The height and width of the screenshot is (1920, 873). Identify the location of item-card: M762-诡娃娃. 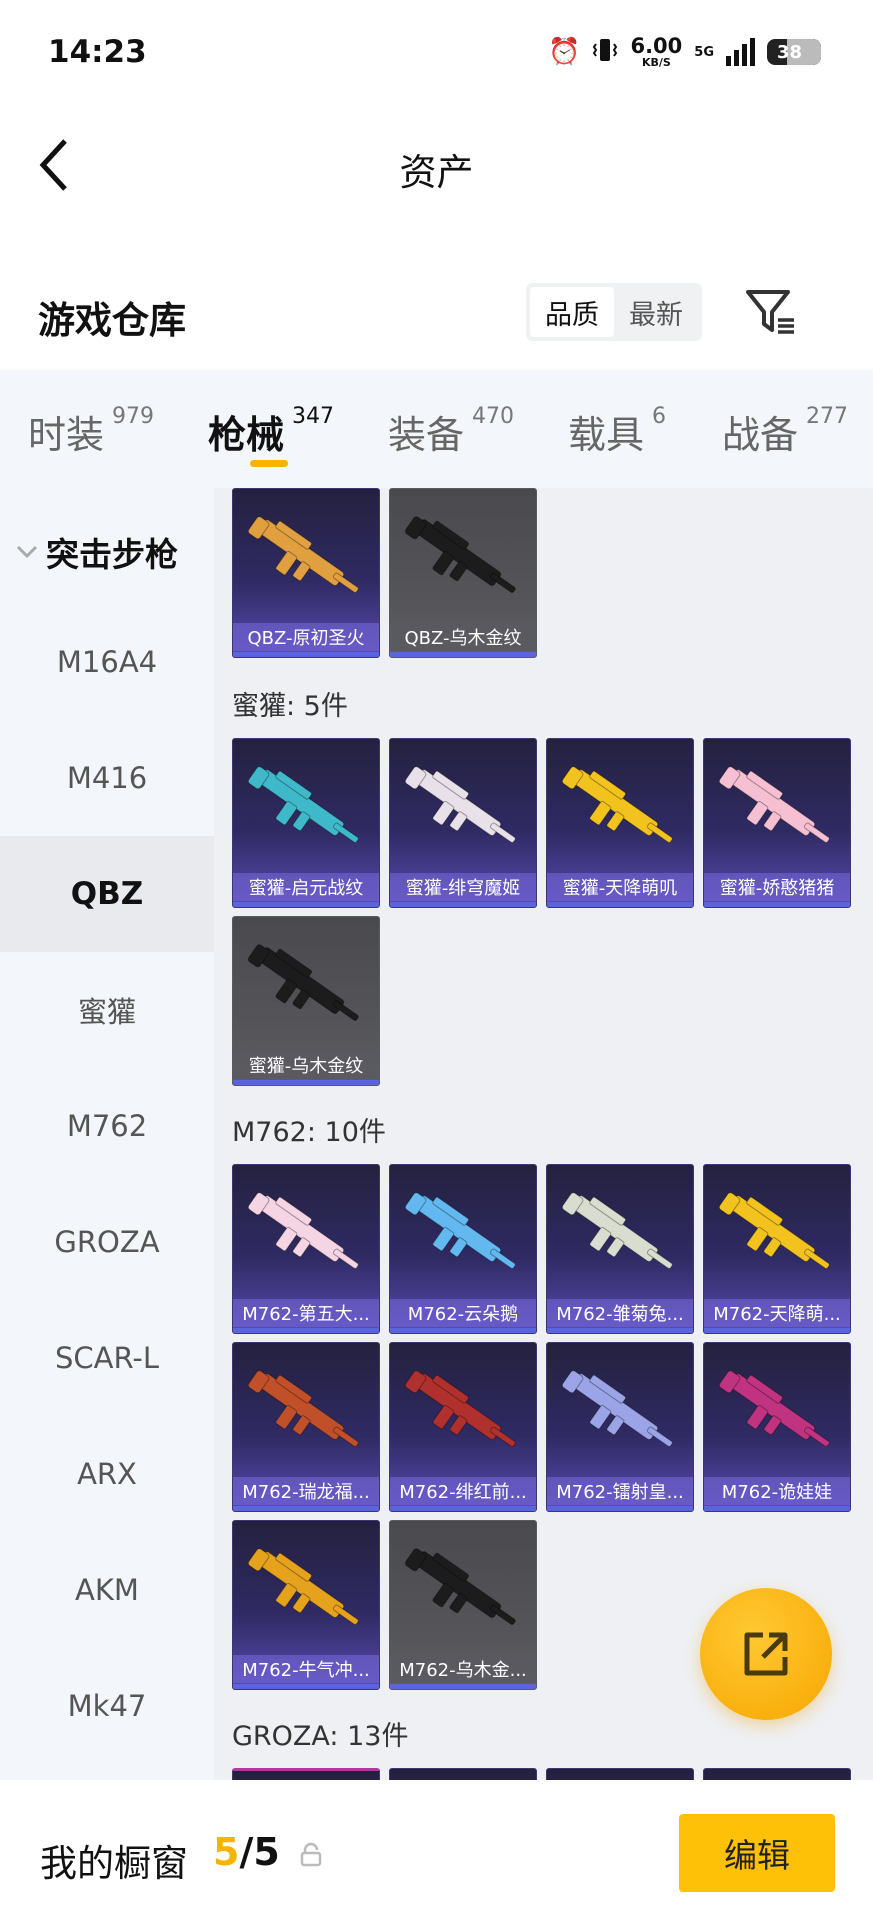
(777, 1427).